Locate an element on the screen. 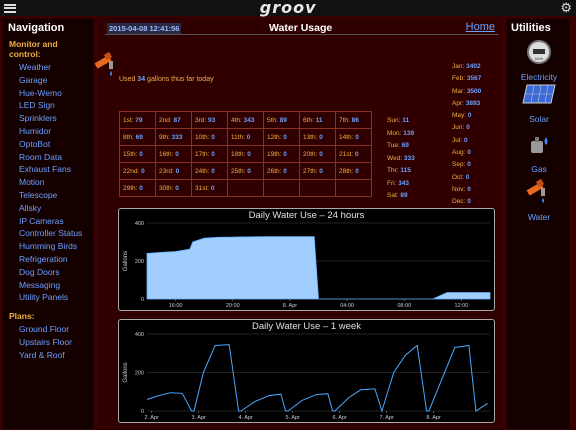  utility-water-label: Water is located at coordinates (539, 217).